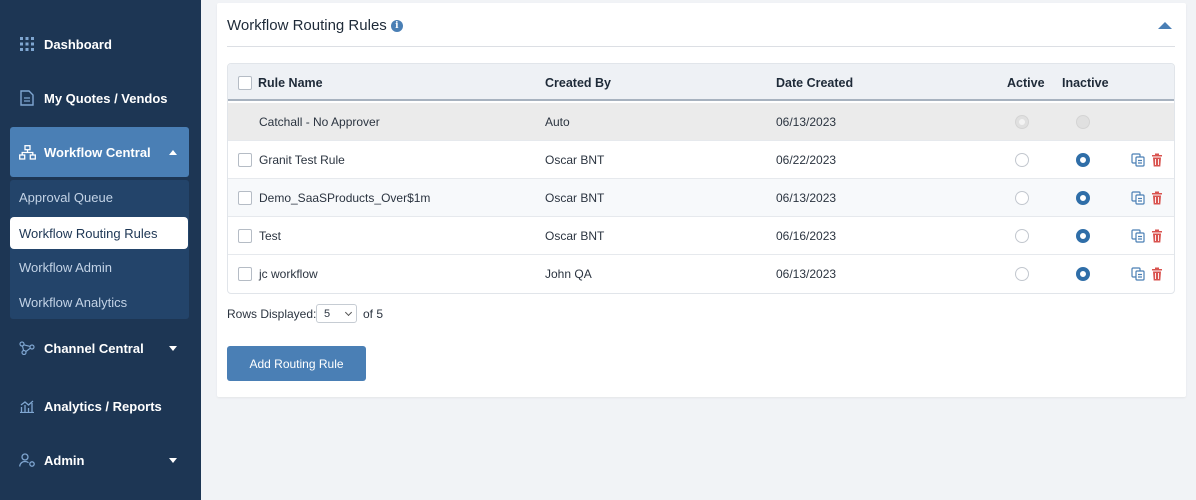 This screenshot has height=500, width=1196. I want to click on table-row: jc workflow John QA 06/13/2023, so click(701, 274).